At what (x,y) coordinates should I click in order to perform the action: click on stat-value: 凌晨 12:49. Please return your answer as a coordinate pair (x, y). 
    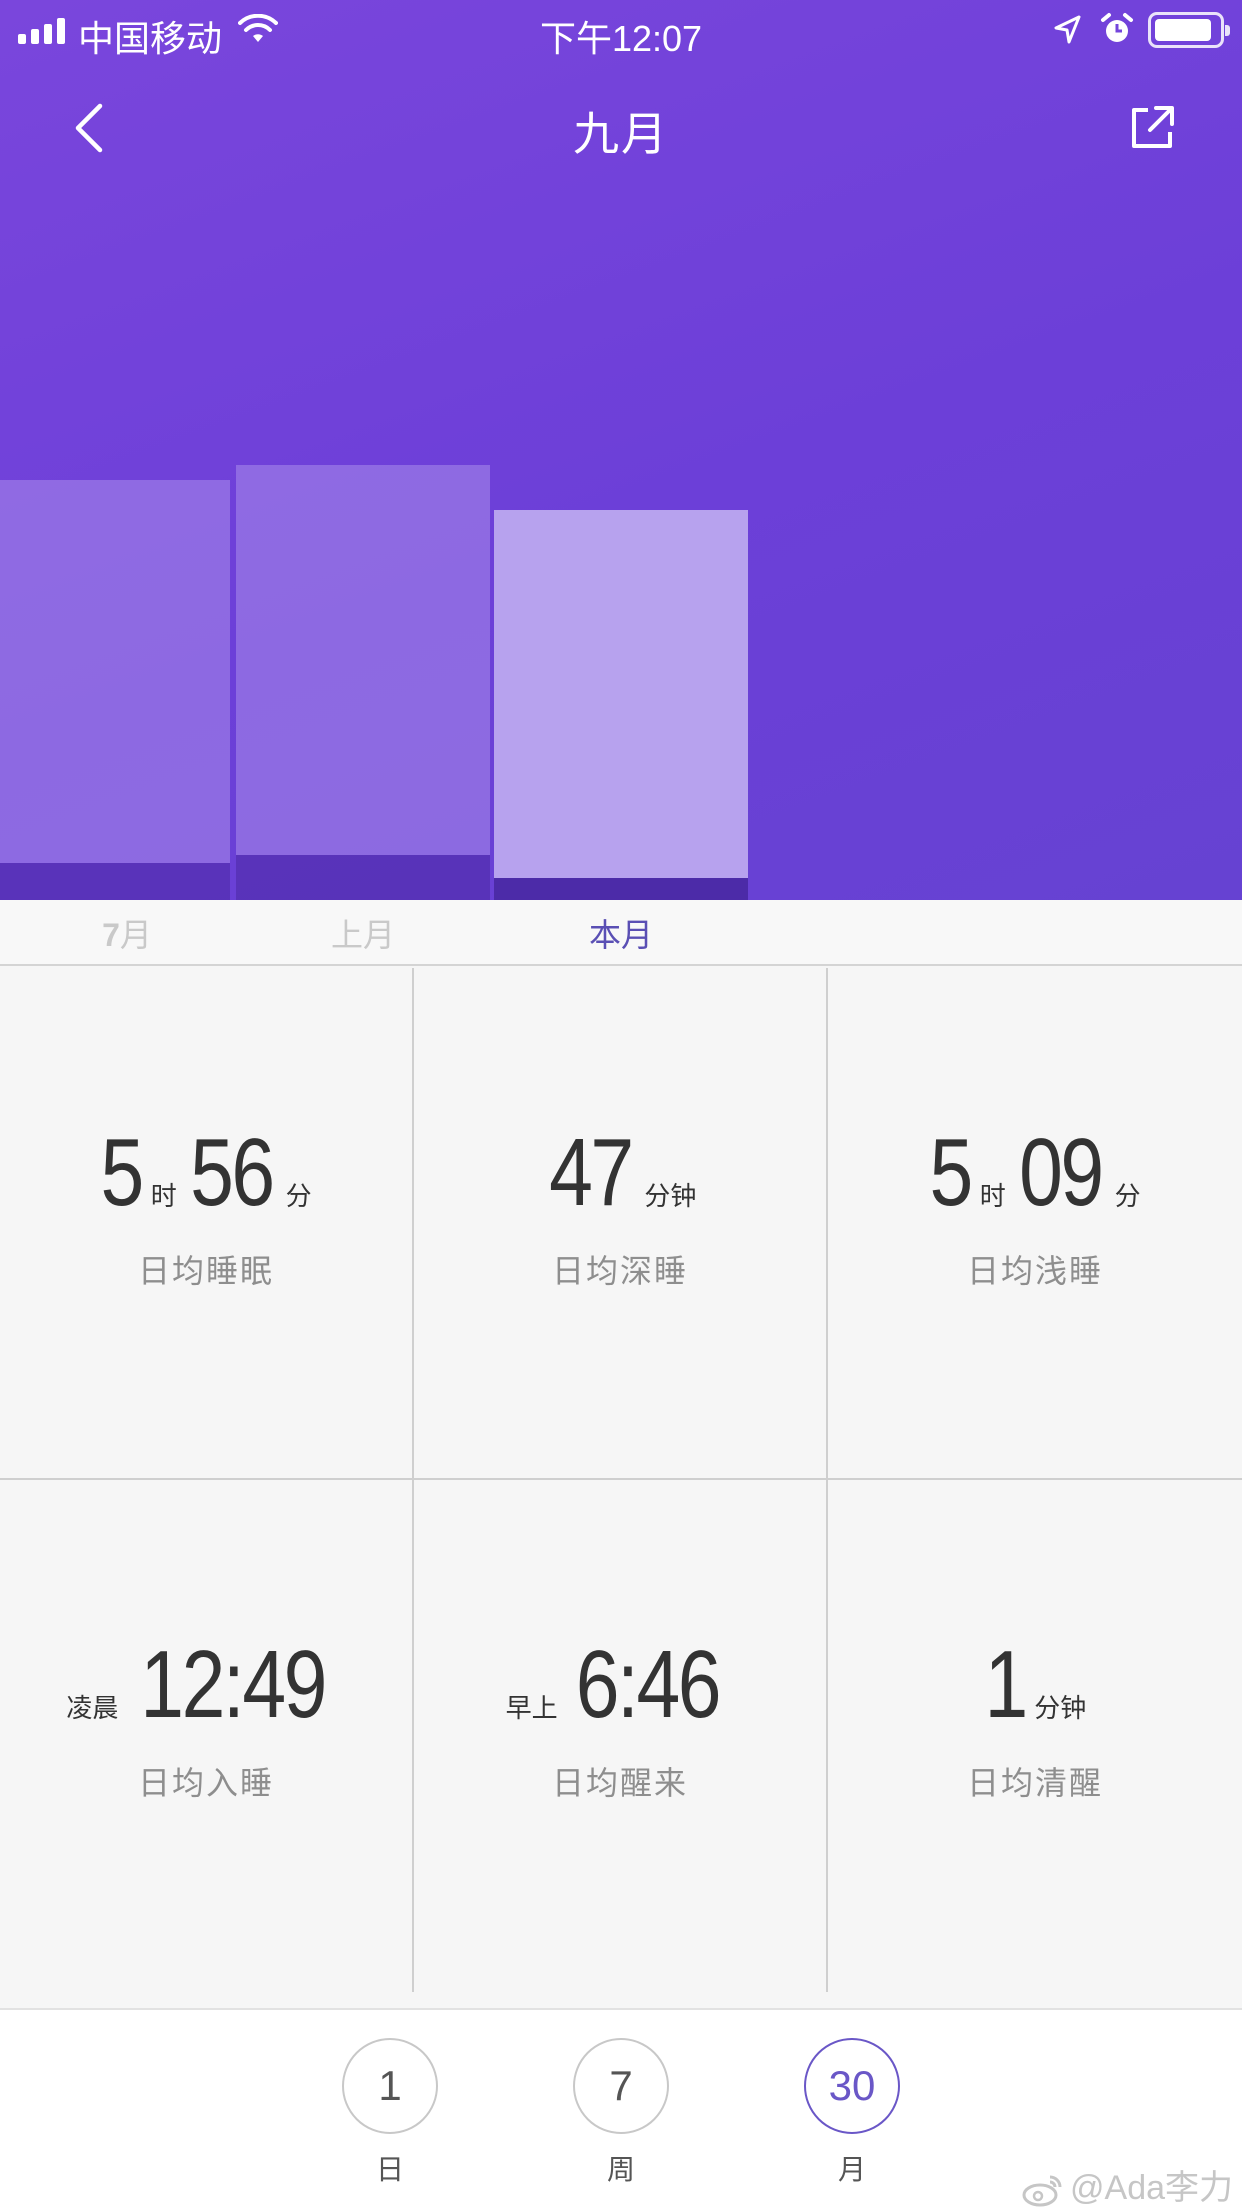
    Looking at the image, I should click on (206, 1685).